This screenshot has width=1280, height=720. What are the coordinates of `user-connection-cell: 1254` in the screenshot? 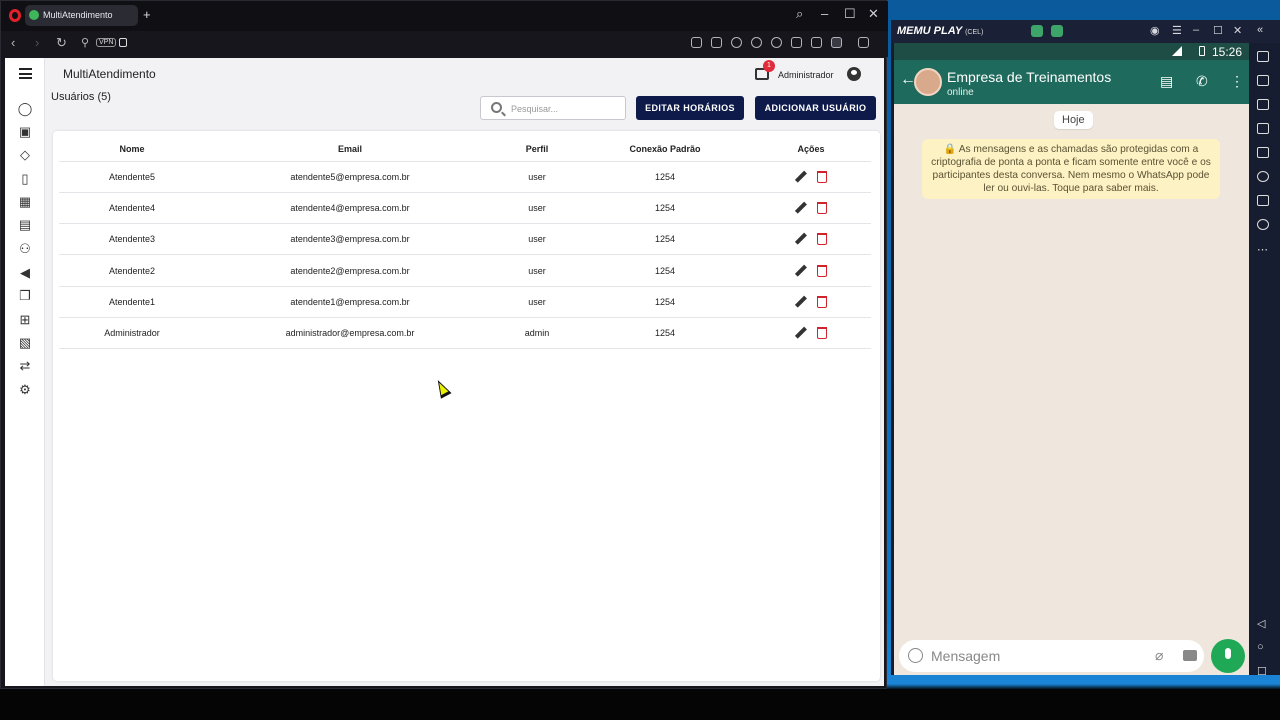 It's located at (665, 239).